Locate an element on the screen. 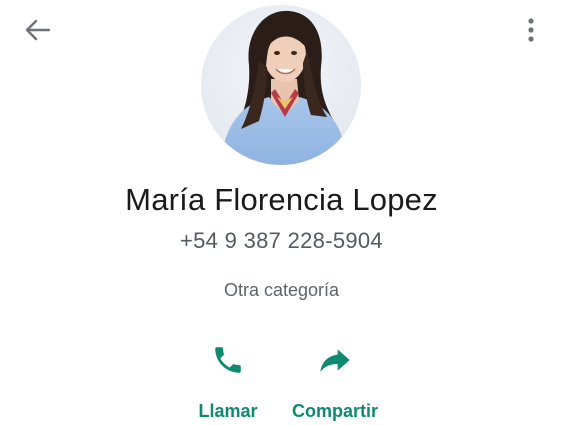 Image resolution: width=563 pixels, height=425 pixels. back-button is located at coordinates (38, 30).